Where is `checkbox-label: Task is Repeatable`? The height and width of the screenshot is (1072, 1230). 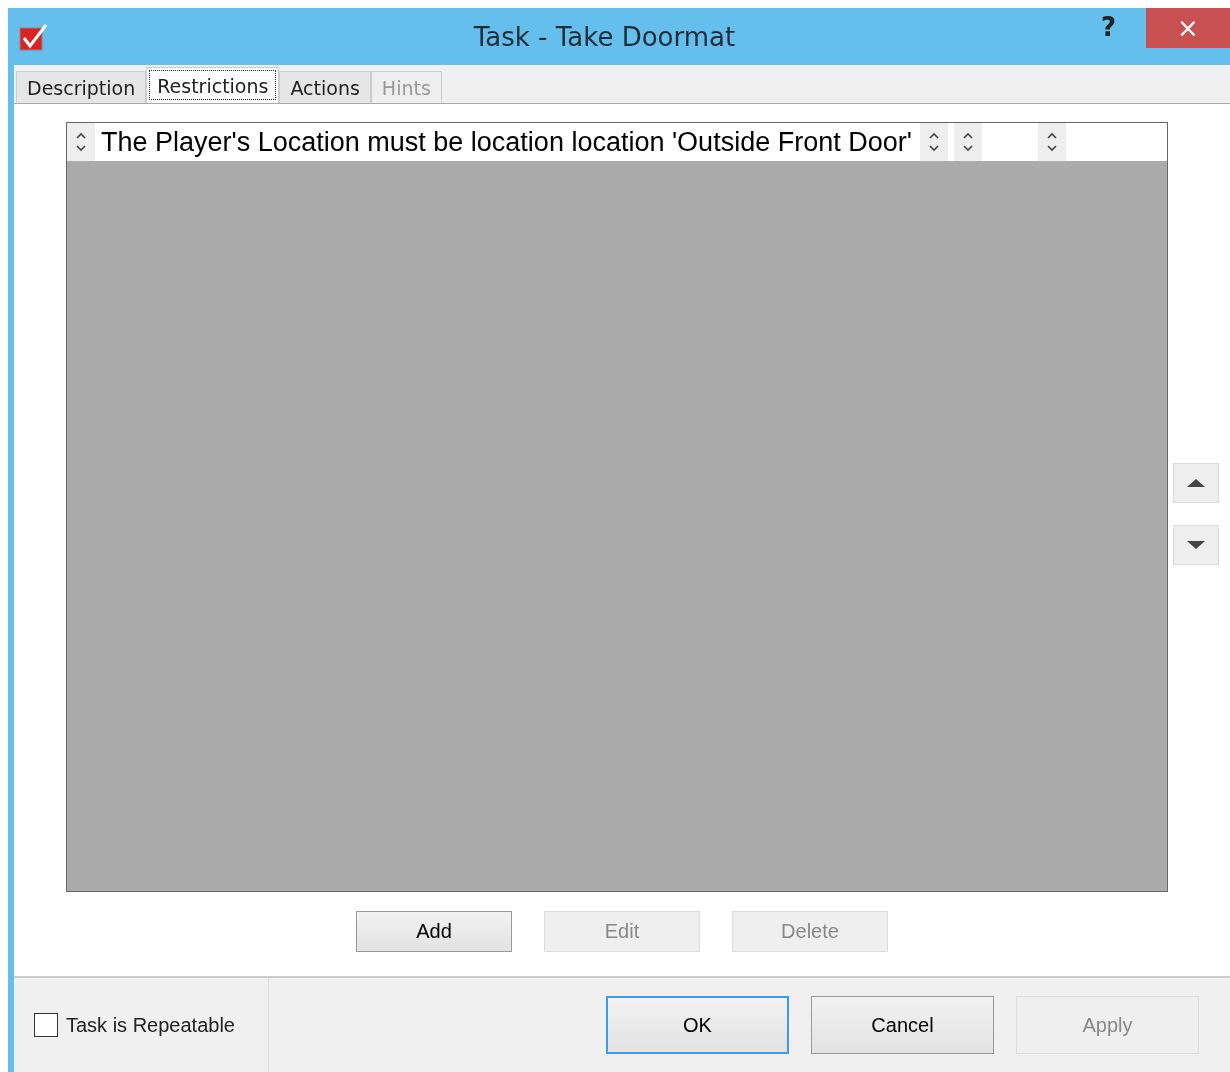
checkbox-label: Task is Repeatable is located at coordinates (150, 1025).